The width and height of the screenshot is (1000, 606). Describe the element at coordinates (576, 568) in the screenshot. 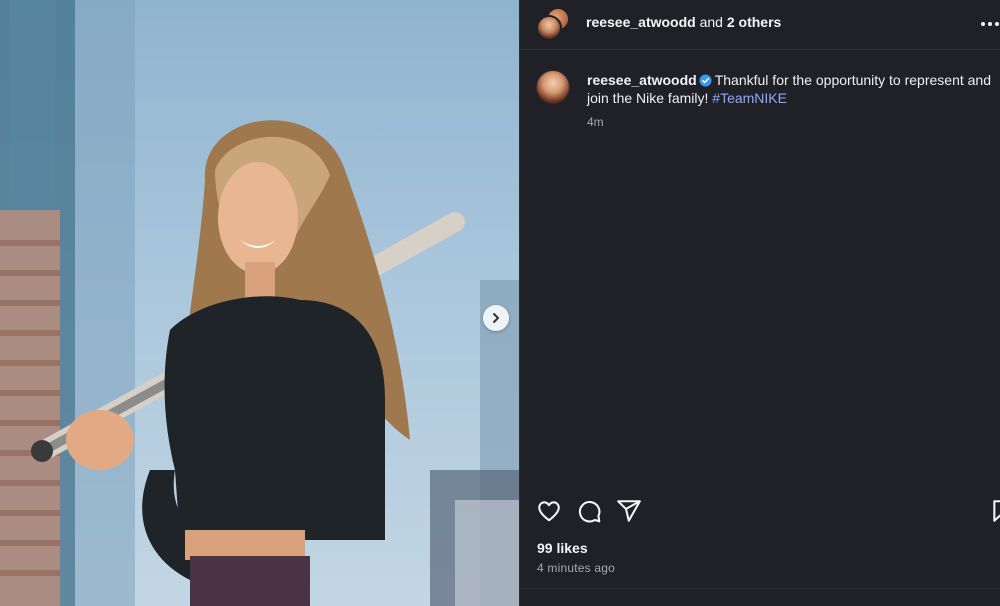

I see `post-timestamp: 4 minutes ago` at that location.